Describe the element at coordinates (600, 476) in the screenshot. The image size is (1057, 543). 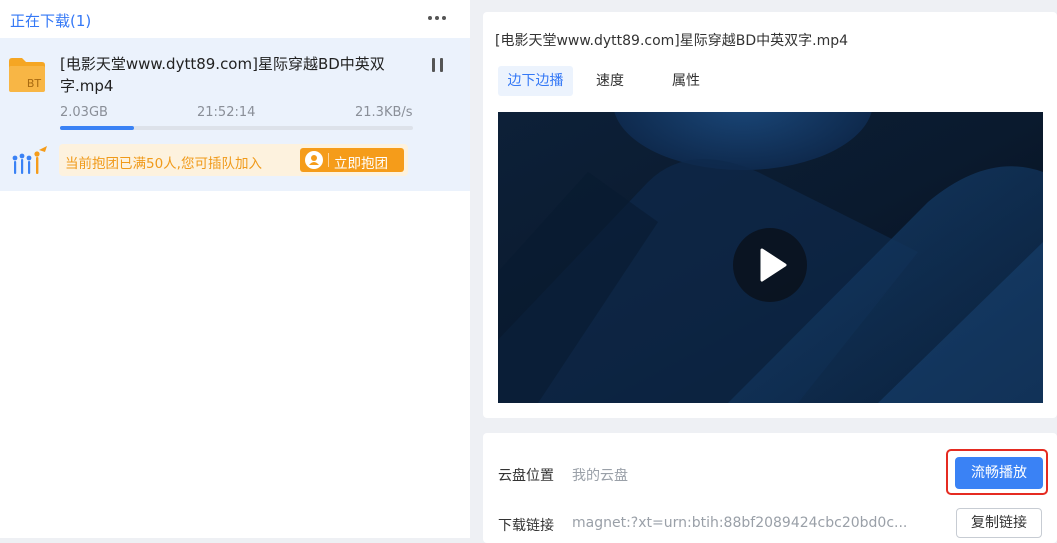
I see `cloud-location-value: 我的云盘` at that location.